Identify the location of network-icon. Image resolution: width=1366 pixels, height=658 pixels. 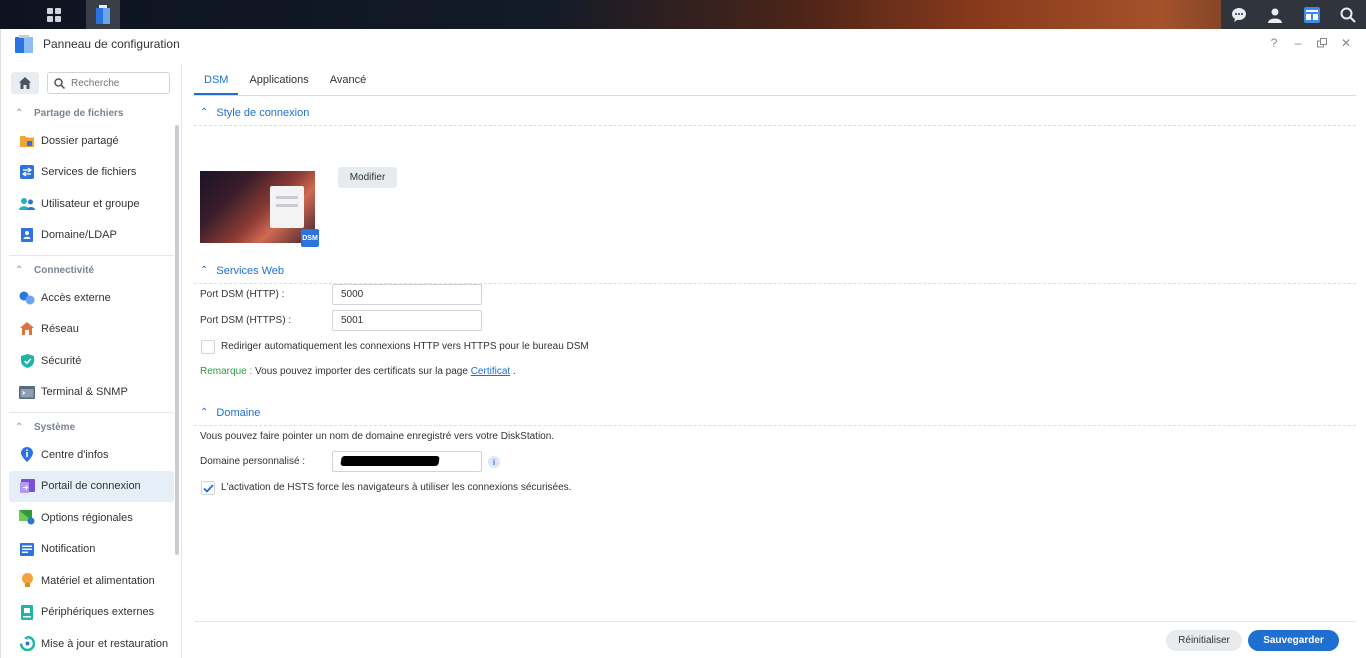
(27, 329).